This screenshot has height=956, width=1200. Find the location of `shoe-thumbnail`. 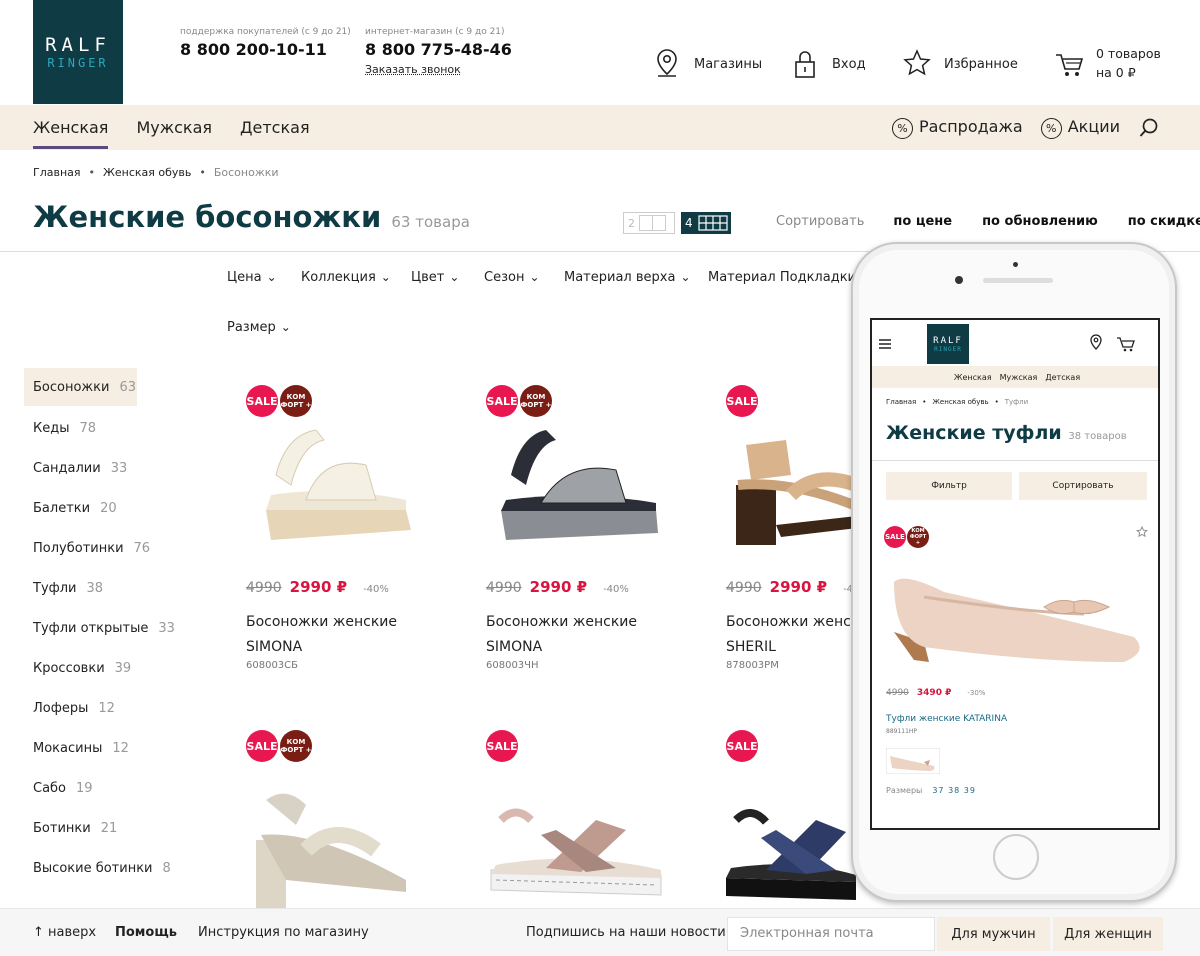

shoe-thumbnail is located at coordinates (913, 761).